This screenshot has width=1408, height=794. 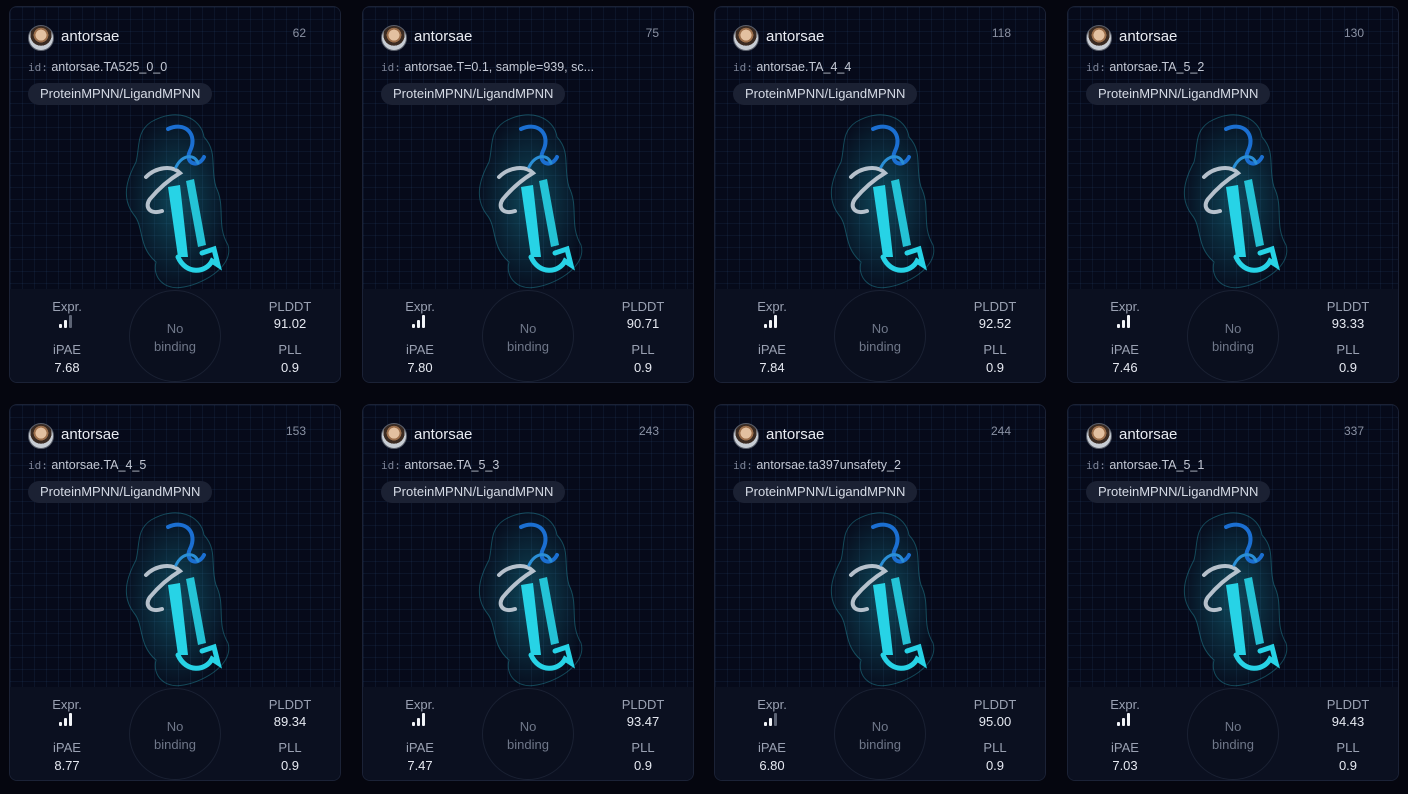 I want to click on plddt-value: 93.47, so click(x=643, y=721).